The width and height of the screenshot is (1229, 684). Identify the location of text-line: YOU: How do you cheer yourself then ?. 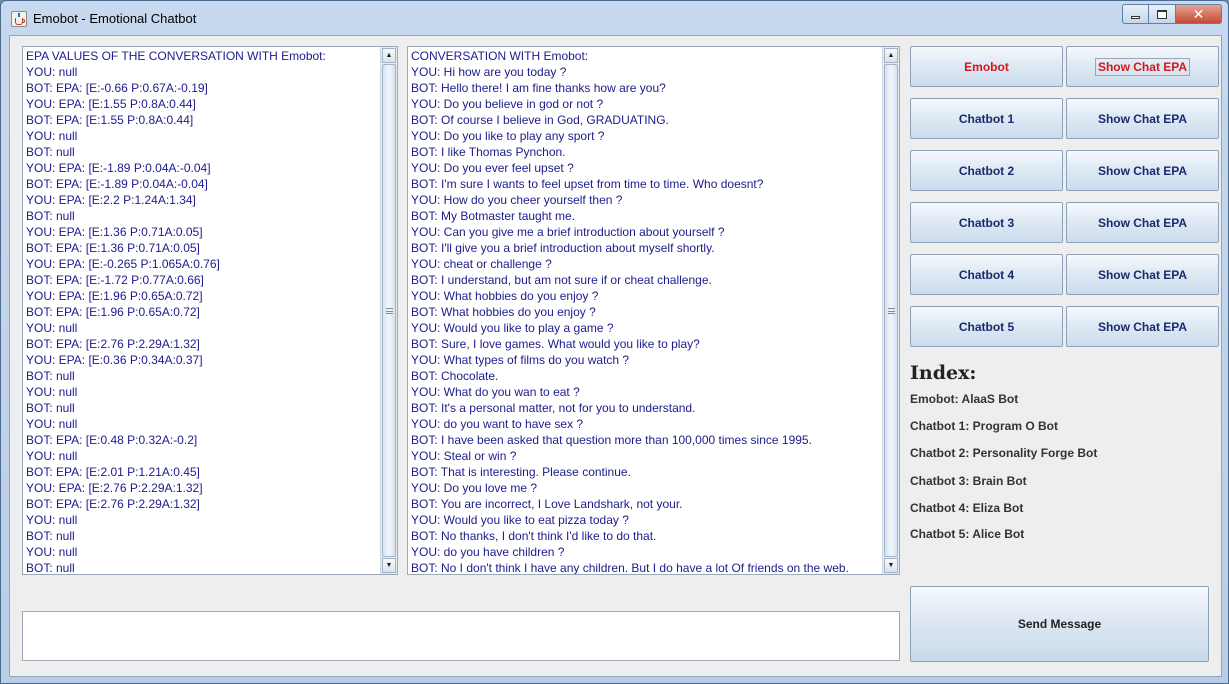
(517, 200).